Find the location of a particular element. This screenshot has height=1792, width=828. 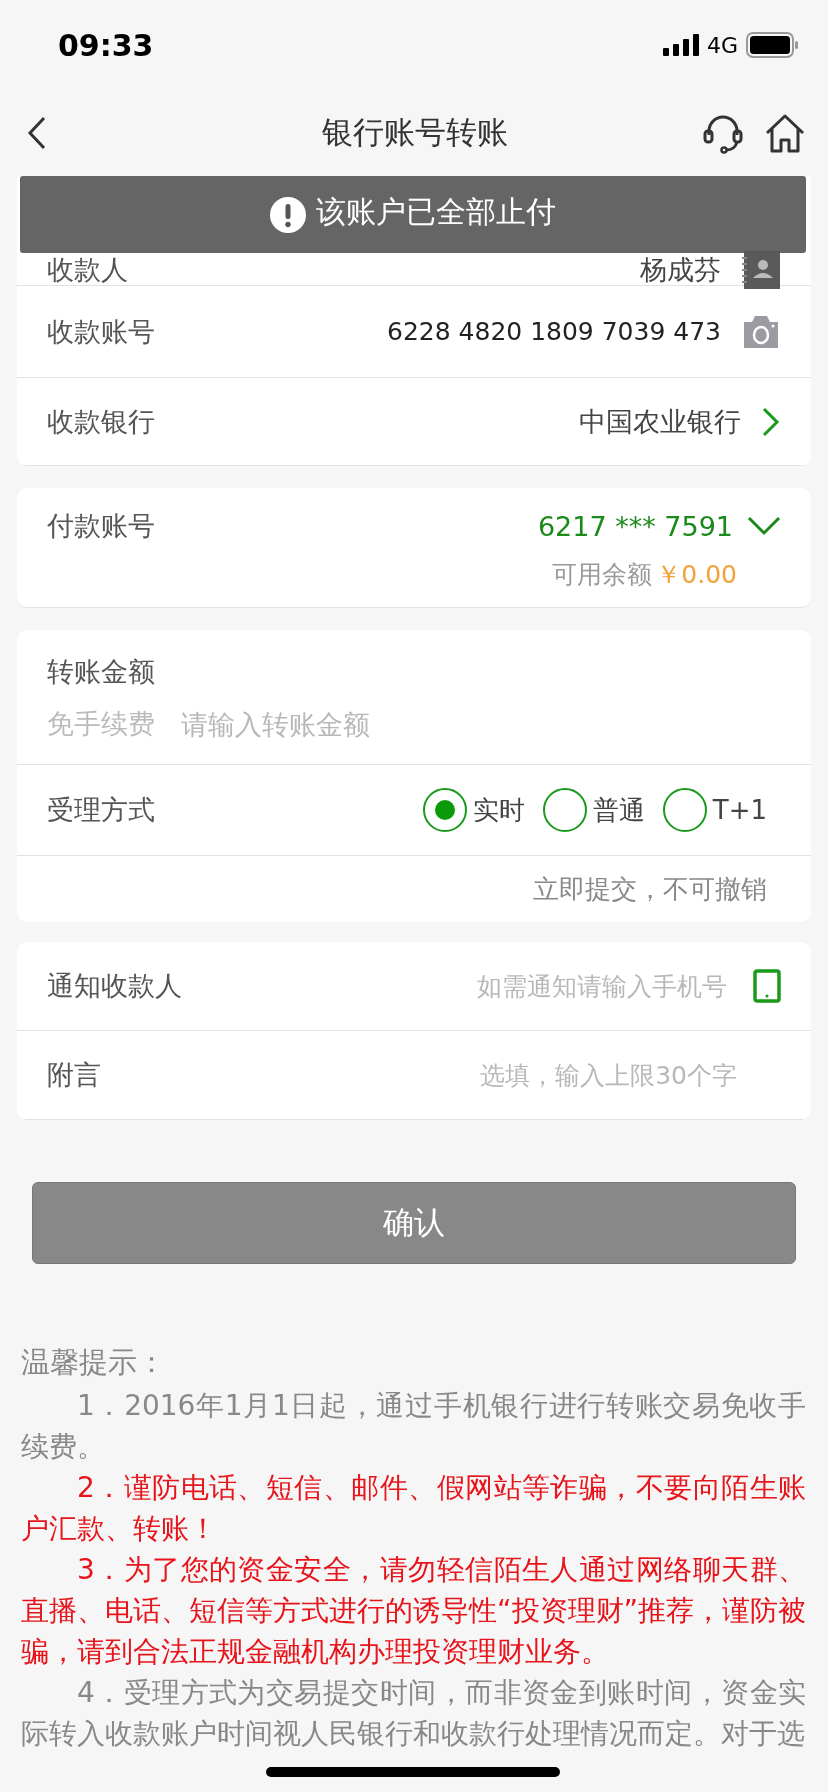

field-label: 受理方式 is located at coordinates (101, 810).